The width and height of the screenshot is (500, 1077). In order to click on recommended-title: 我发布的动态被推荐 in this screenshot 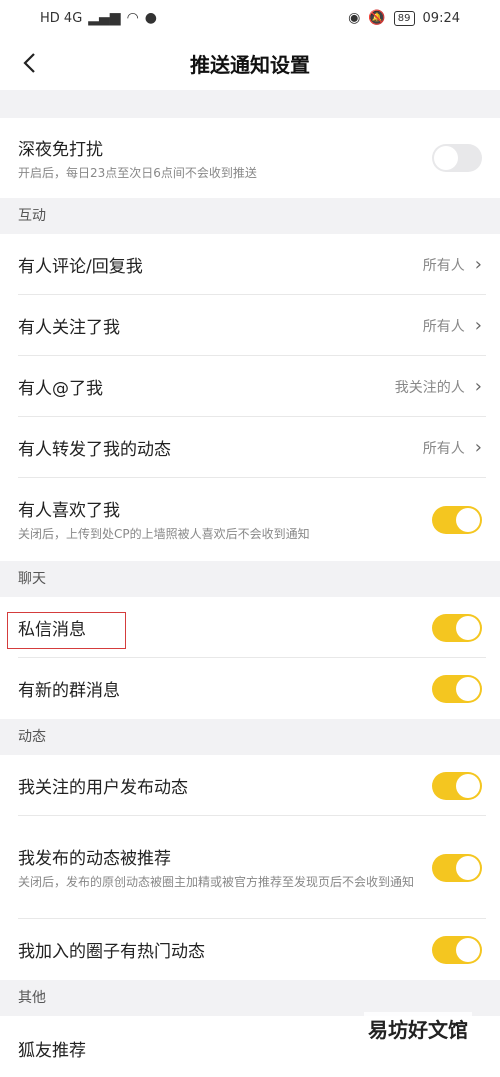, I will do `click(94, 859)`.